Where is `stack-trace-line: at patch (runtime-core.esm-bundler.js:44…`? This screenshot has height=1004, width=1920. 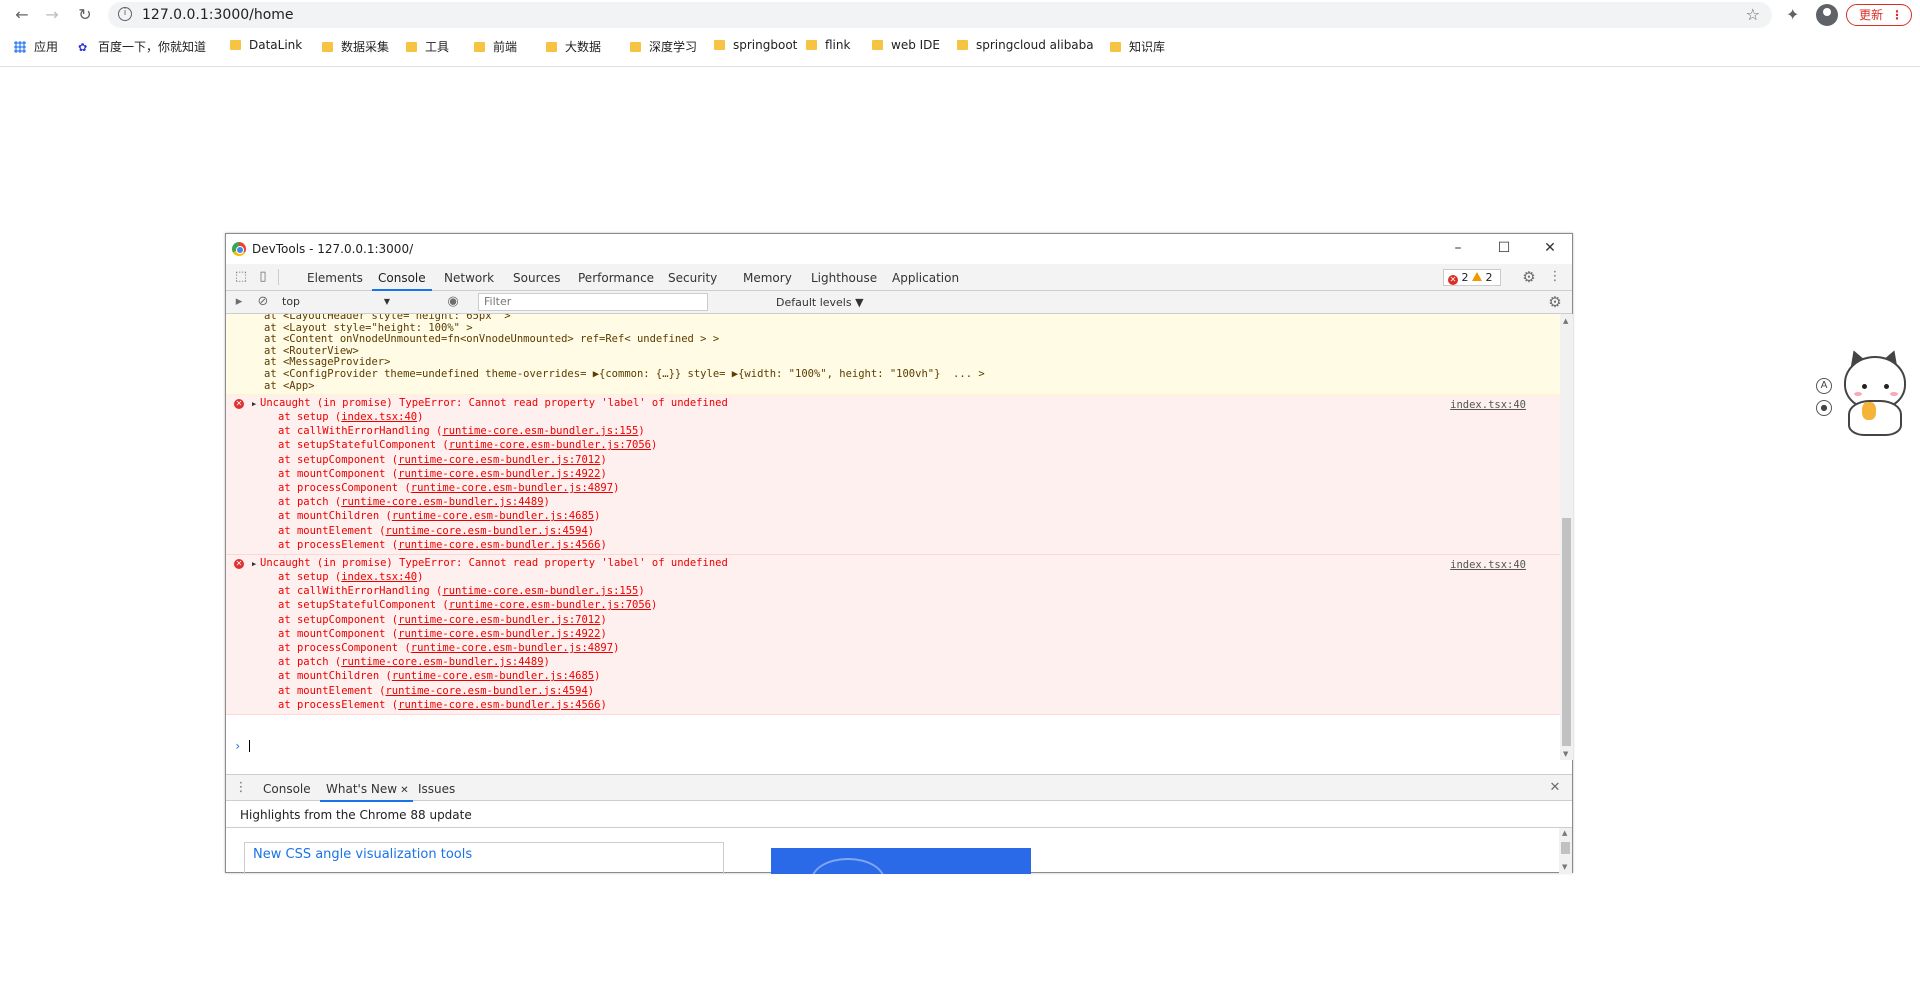
stack-trace-line: at patch (runtime-core.esm-bundler.js:44… is located at coordinates (414, 502).